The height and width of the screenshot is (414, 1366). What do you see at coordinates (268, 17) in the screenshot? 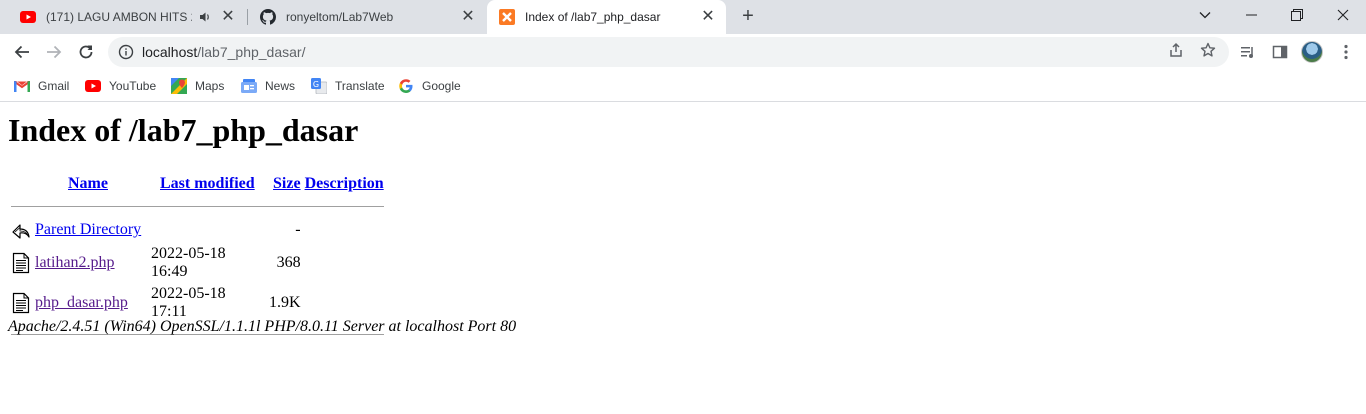
I see `github-icon` at bounding box center [268, 17].